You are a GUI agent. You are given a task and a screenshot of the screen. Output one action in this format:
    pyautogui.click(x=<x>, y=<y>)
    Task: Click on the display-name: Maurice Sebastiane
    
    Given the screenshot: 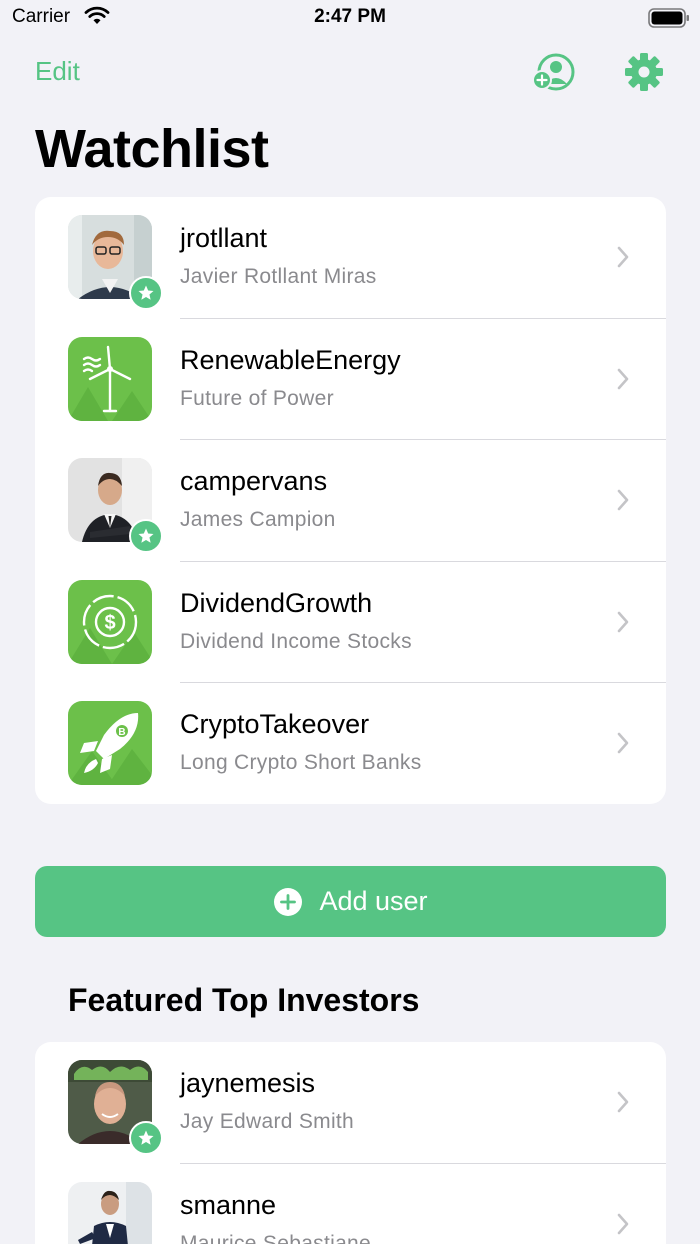 What is the action you would take?
    pyautogui.click(x=276, y=1237)
    